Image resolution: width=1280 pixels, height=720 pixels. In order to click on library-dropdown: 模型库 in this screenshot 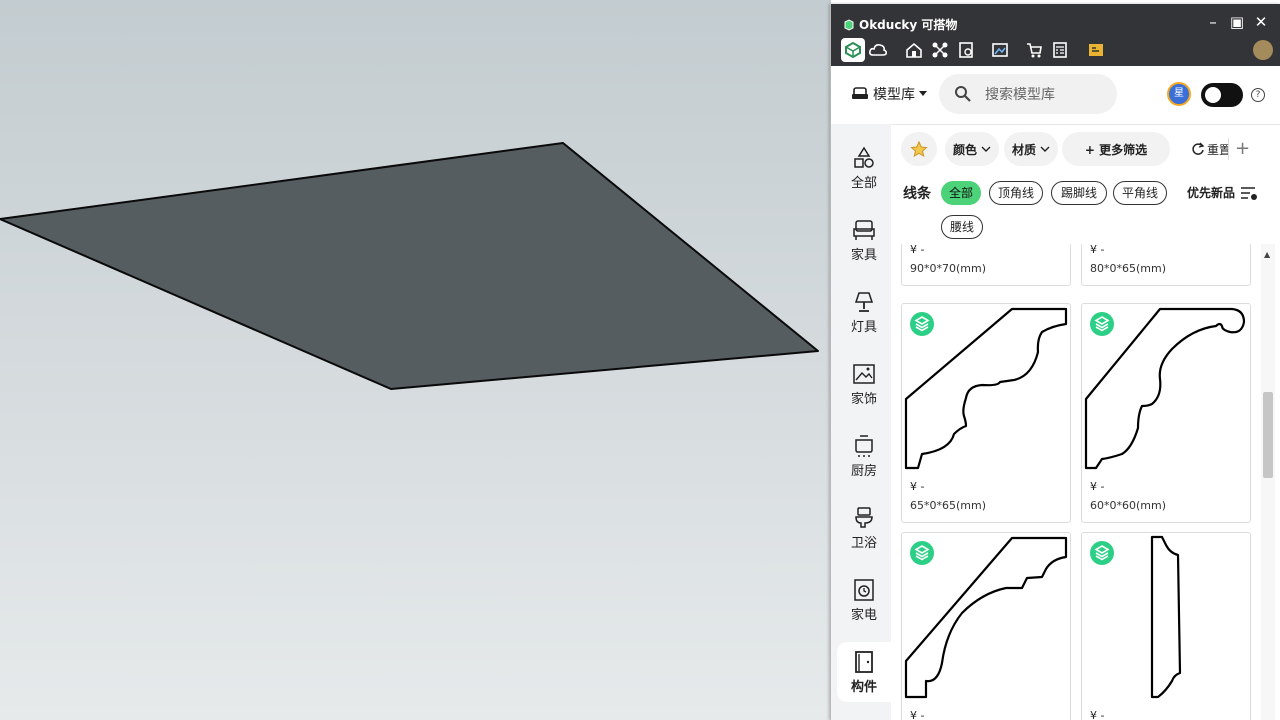, I will do `click(889, 94)`.